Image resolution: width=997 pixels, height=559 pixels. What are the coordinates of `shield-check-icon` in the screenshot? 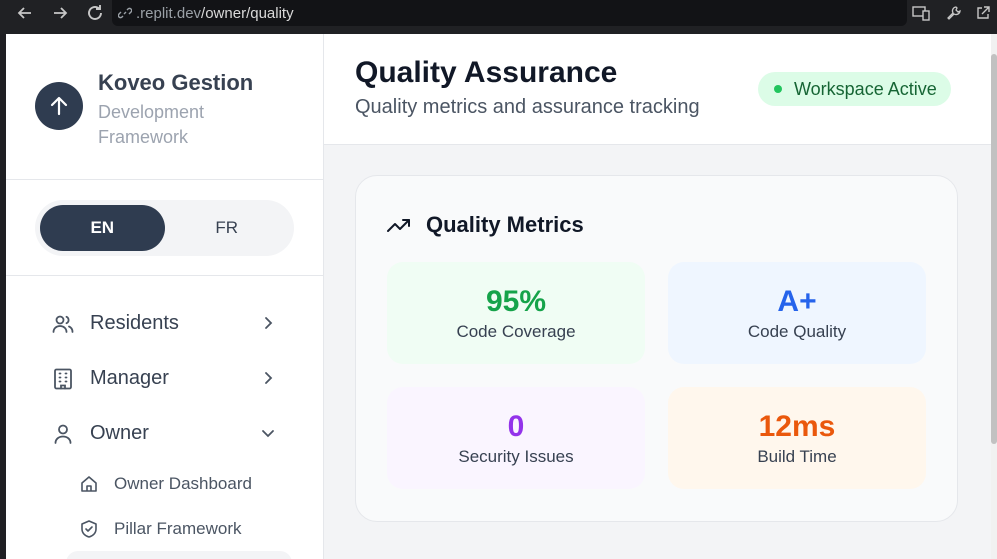 It's located at (89, 529).